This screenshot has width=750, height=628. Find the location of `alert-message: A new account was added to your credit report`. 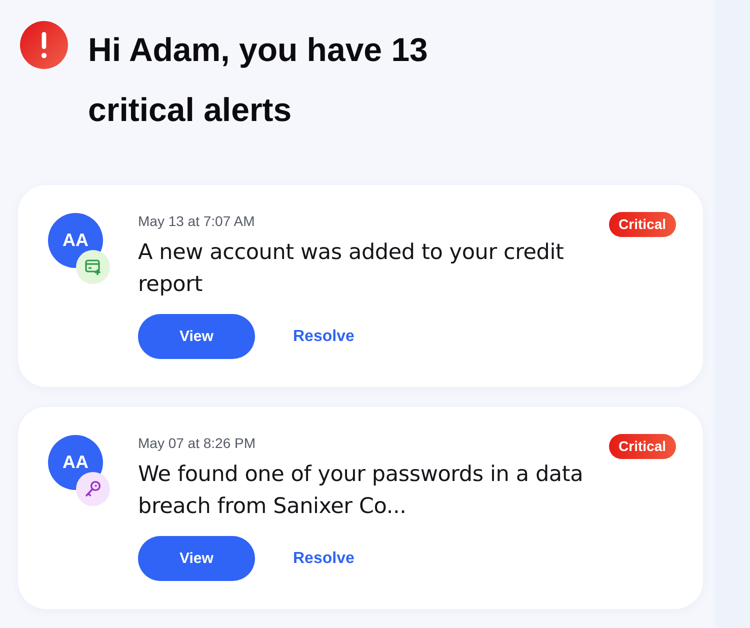

alert-message: A new account was added to your credit report is located at coordinates (351, 269).